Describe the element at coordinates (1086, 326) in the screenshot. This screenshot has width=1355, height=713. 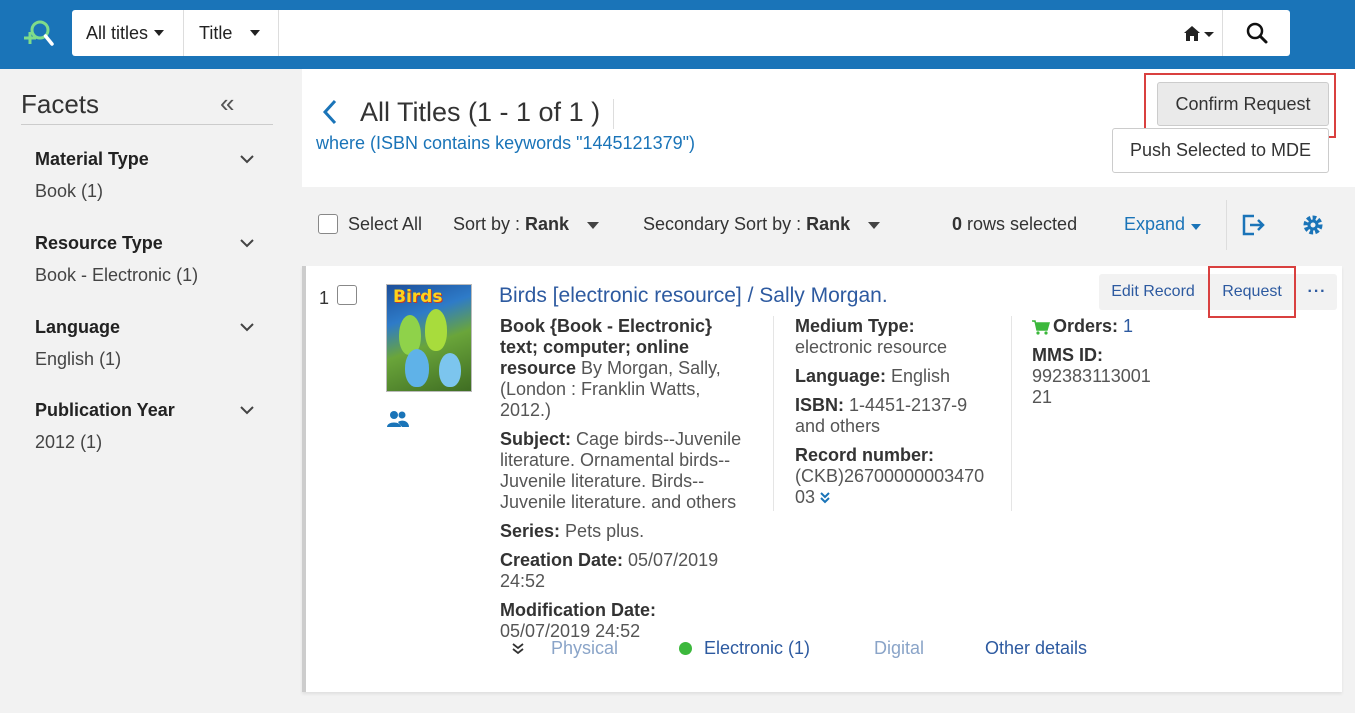
I see `orders-label: Orders:` at that location.